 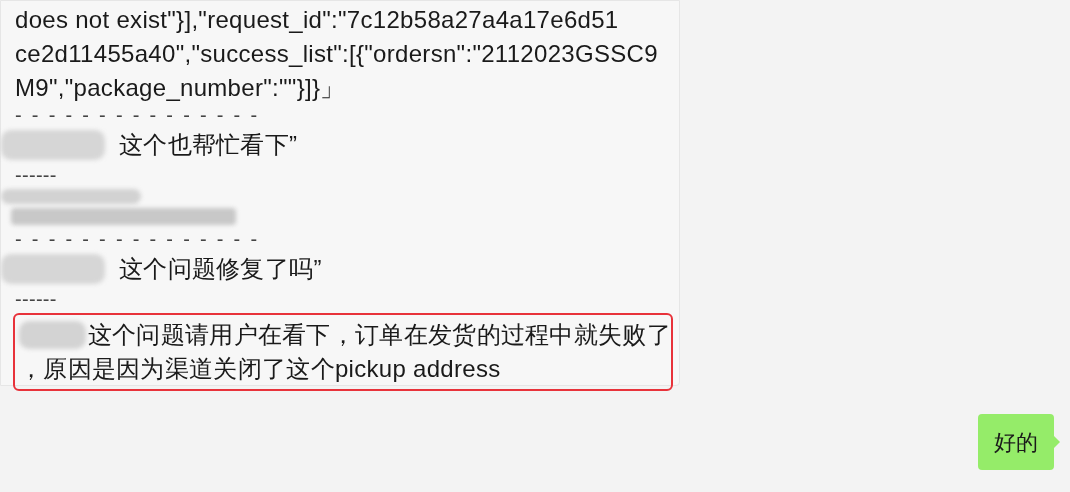 I want to click on message-text: ，原因是因为渠道关闭了这个pickup address, so click(x=260, y=369).